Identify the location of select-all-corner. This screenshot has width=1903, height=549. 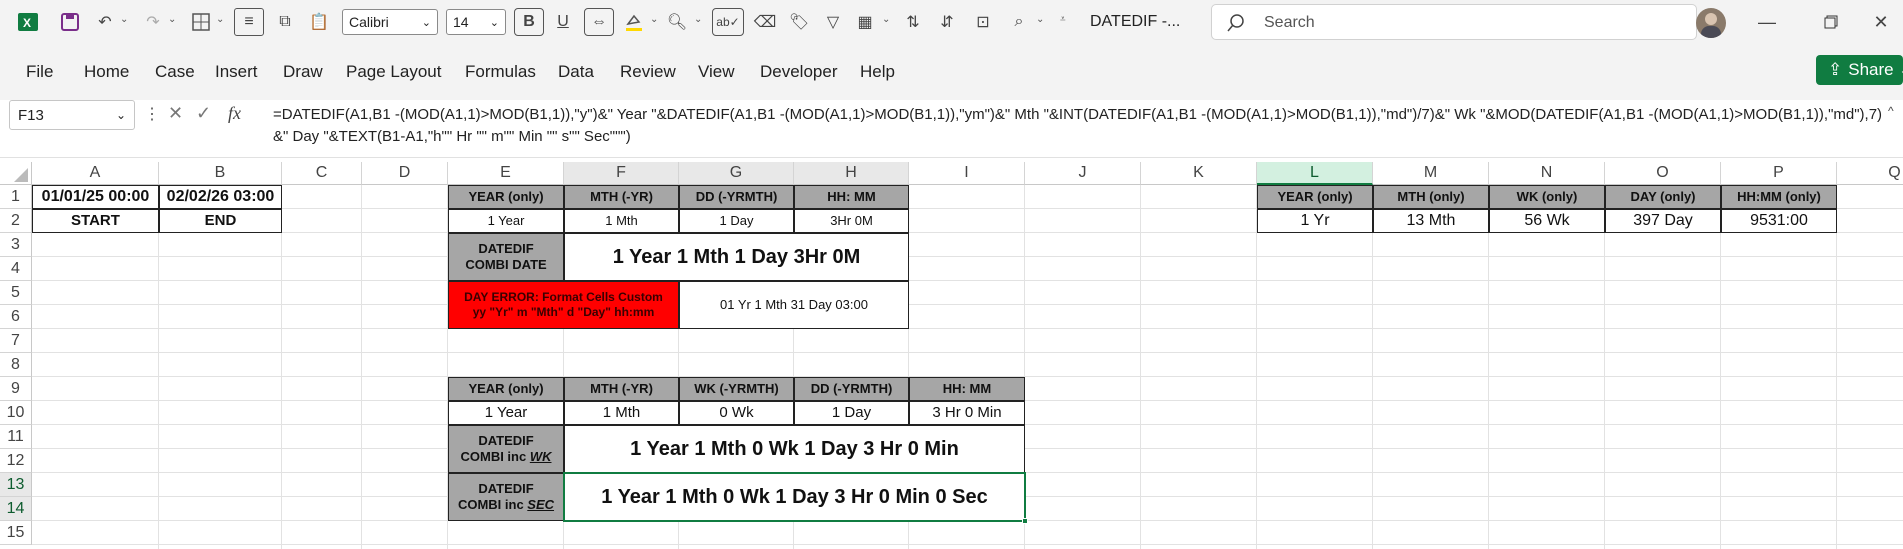
(16, 173).